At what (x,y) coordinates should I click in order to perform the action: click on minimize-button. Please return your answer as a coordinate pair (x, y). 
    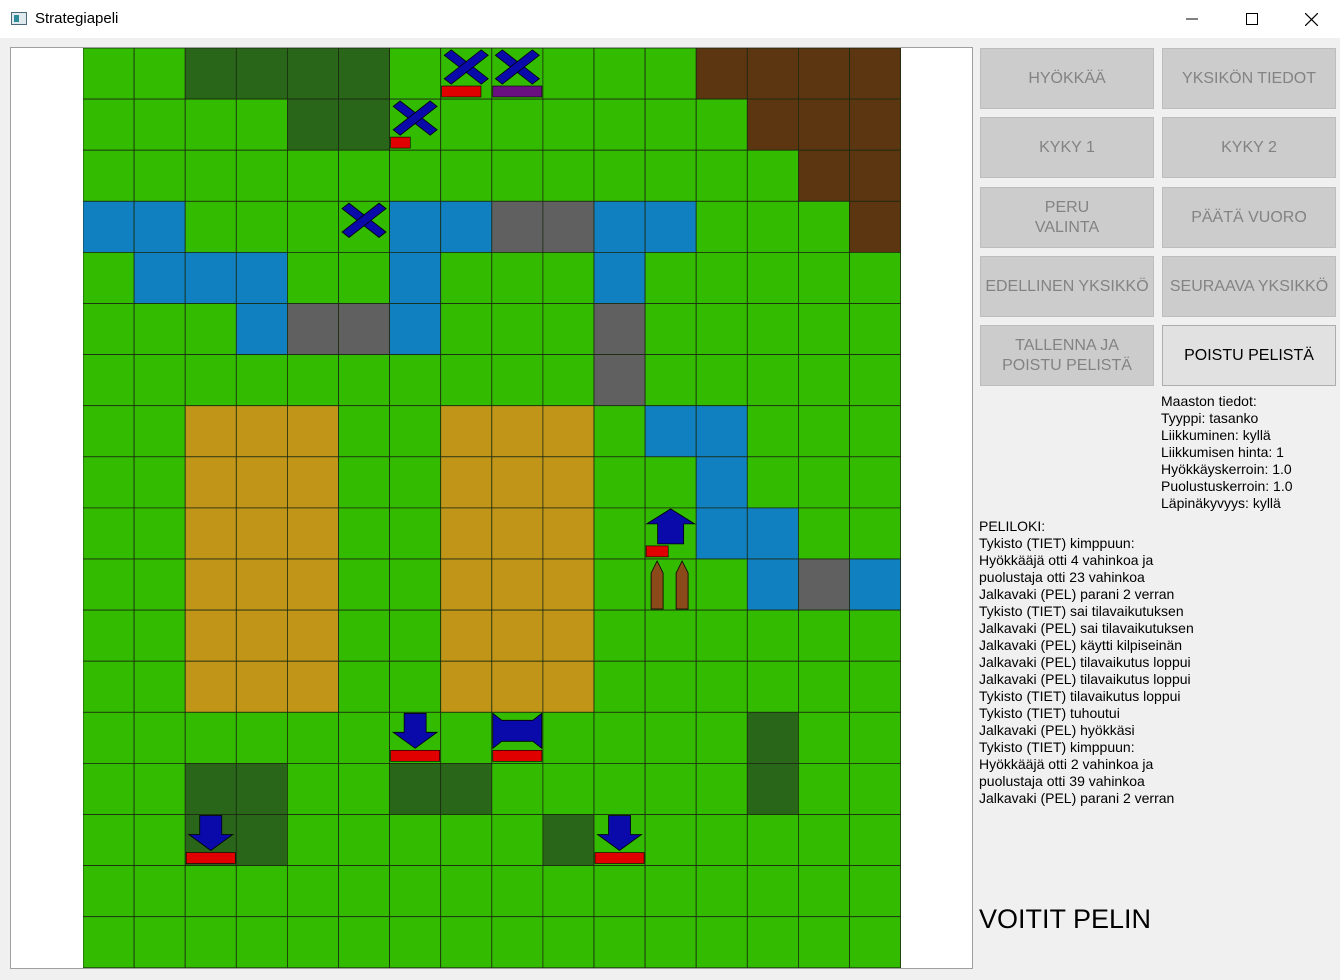
    Looking at the image, I should click on (1192, 19).